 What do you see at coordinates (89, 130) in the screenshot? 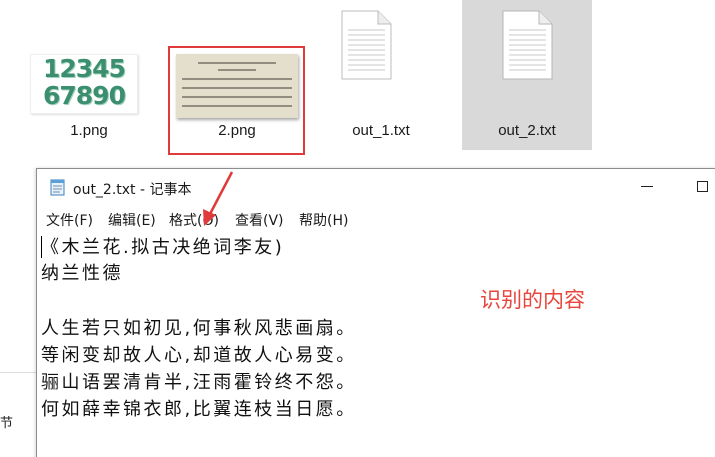
I see `file-name-label: 1.png` at bounding box center [89, 130].